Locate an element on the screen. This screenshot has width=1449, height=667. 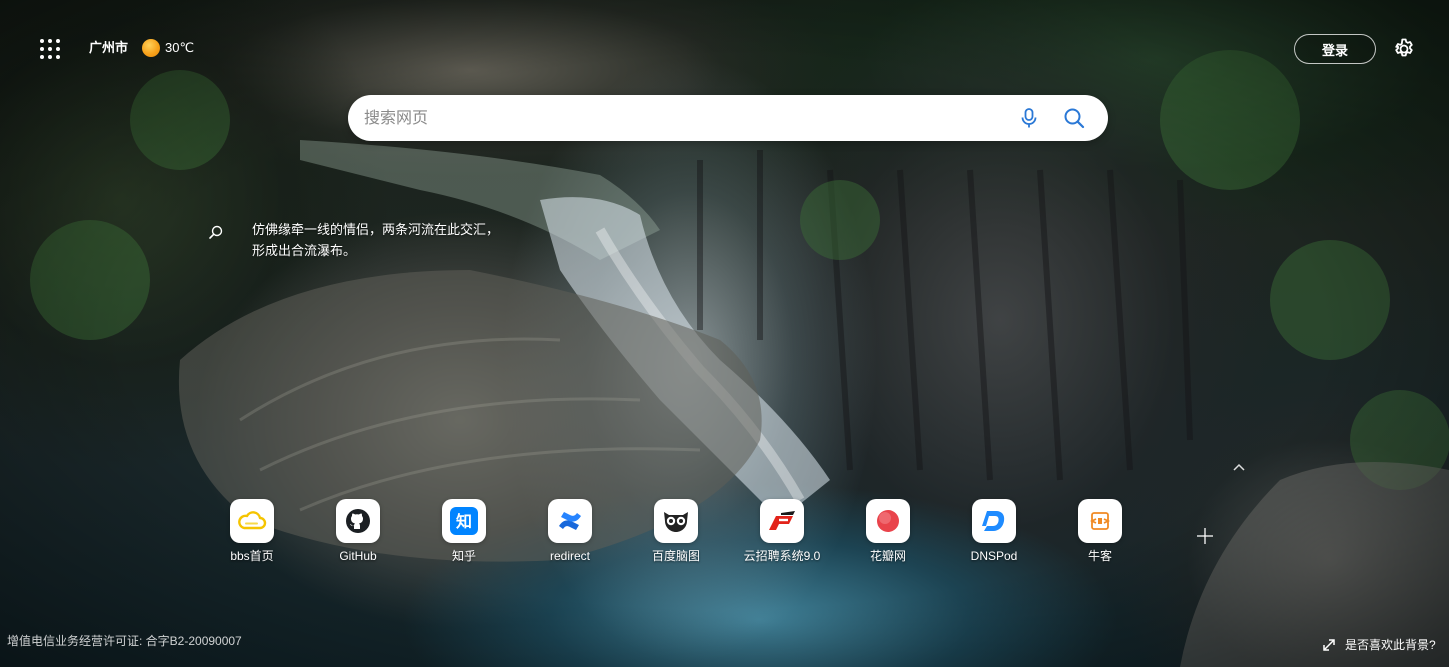
chevron-up-icon-graphic is located at coordinates (1239, 467).